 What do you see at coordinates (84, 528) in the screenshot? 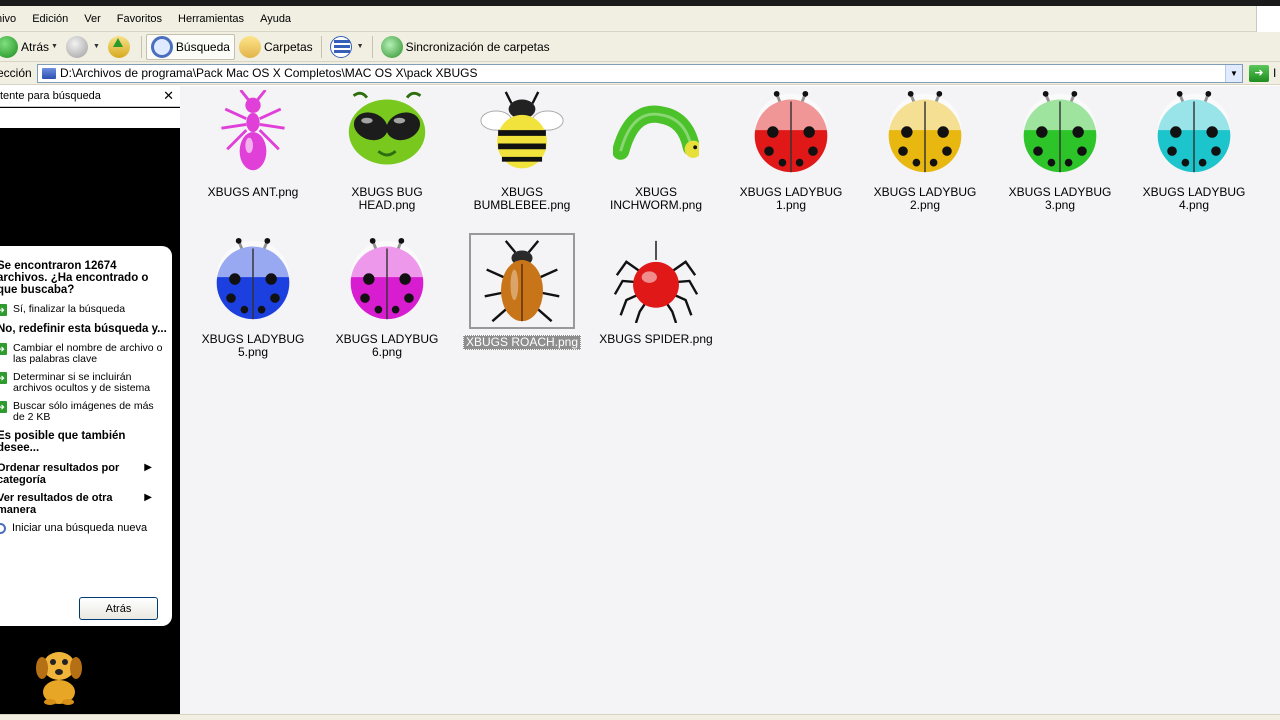
I see `new-search-link: Iniciar una búsqueda nueva` at bounding box center [84, 528].